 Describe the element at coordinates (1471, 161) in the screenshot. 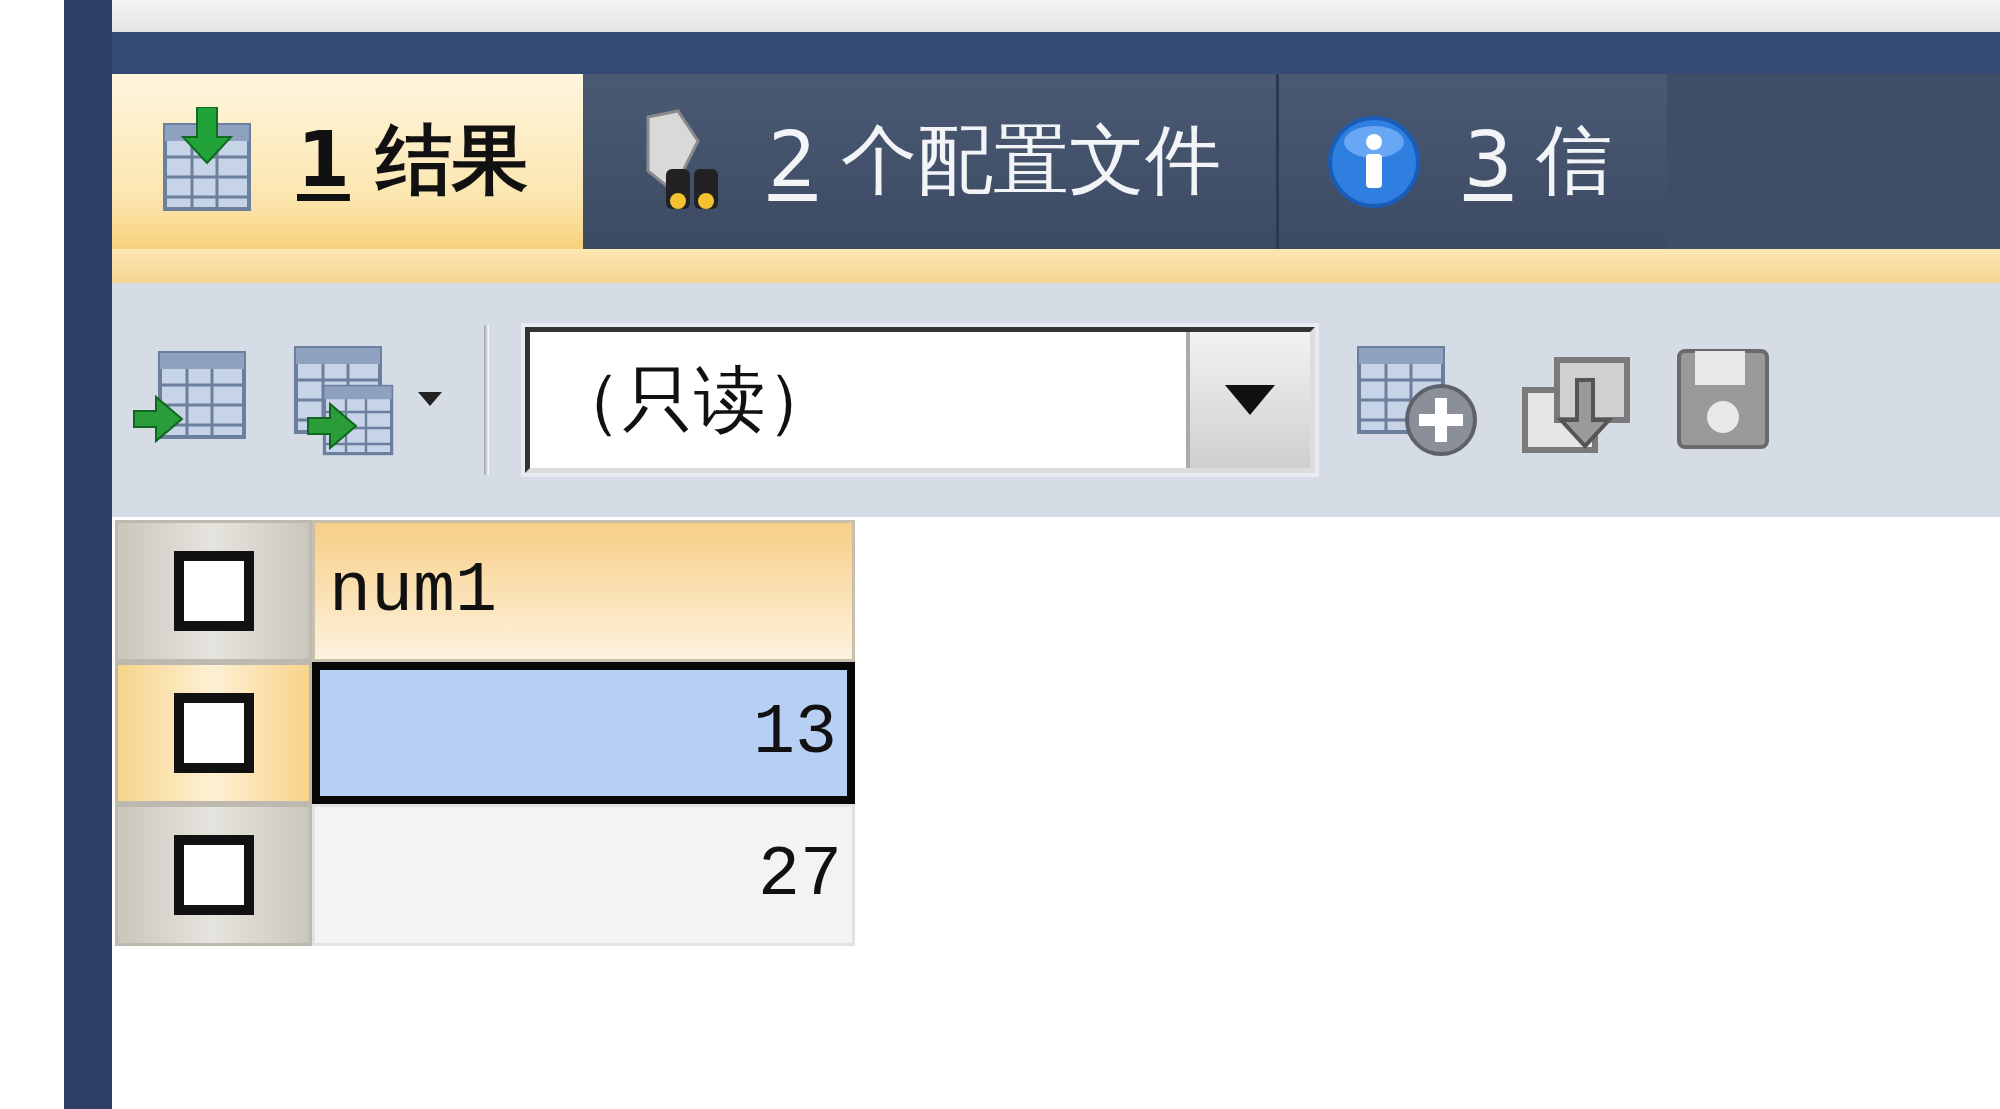

I see `result-tab: 3 信` at that location.